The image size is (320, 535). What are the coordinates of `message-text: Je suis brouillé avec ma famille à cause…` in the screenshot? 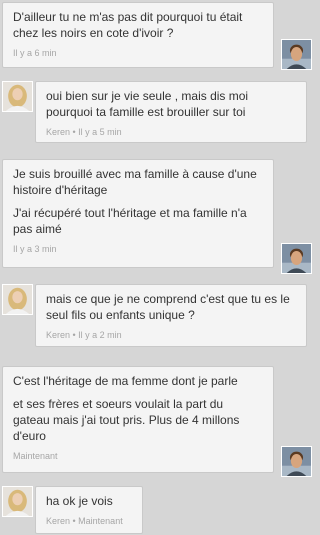 It's located at (135, 182).